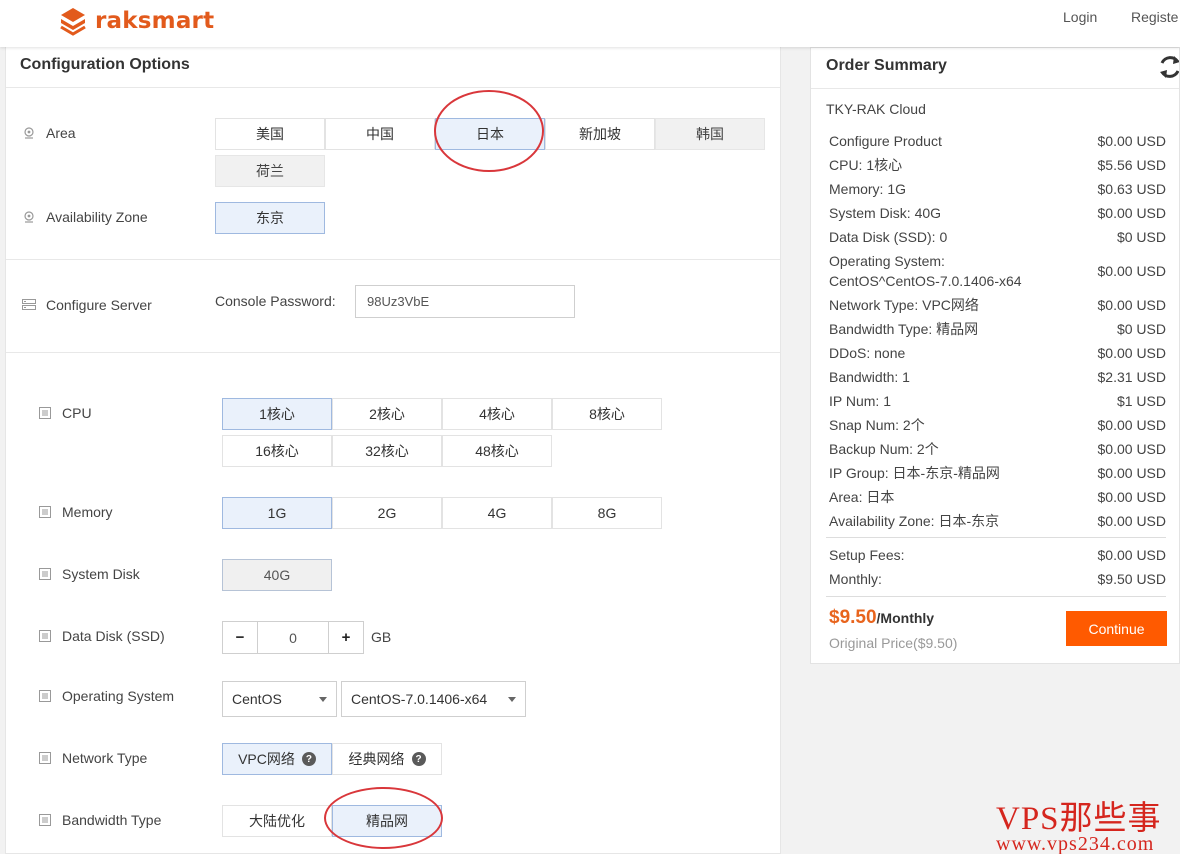 Image resolution: width=1180 pixels, height=854 pixels. What do you see at coordinates (997, 521) in the screenshot?
I see `summary-row: Availability Zone: 日本-东京 $0.00 USD` at bounding box center [997, 521].